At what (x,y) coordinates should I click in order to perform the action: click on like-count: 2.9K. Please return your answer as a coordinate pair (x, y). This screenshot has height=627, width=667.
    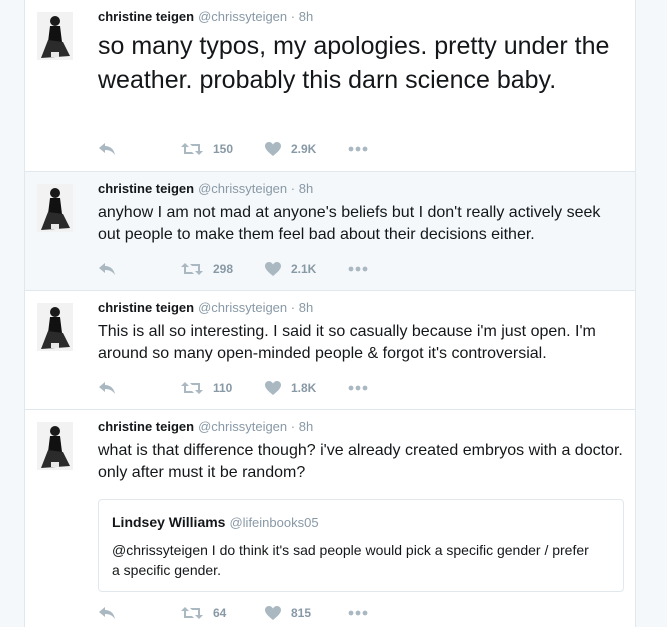
    Looking at the image, I should click on (304, 149).